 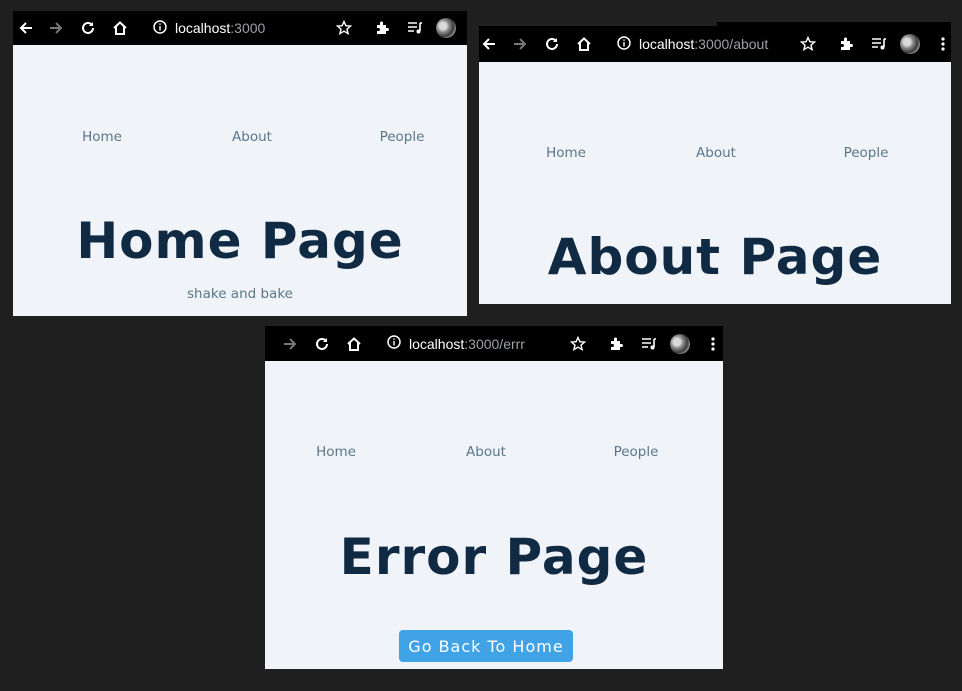 What do you see at coordinates (486, 646) in the screenshot?
I see `go-back-home-button: Go Back To Home` at bounding box center [486, 646].